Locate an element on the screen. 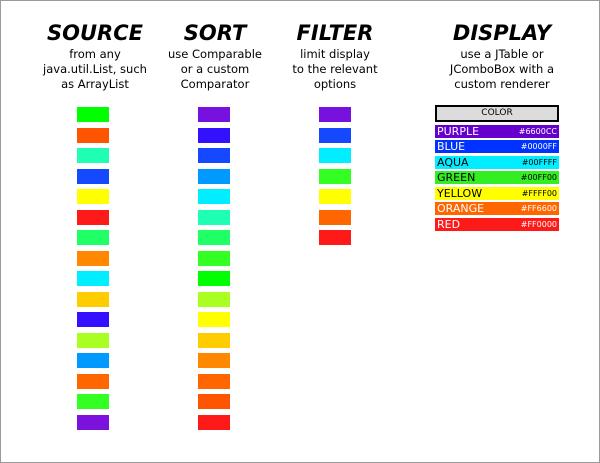 The image size is (600, 463). legend-color-hex: #00FFFF is located at coordinates (539, 162).